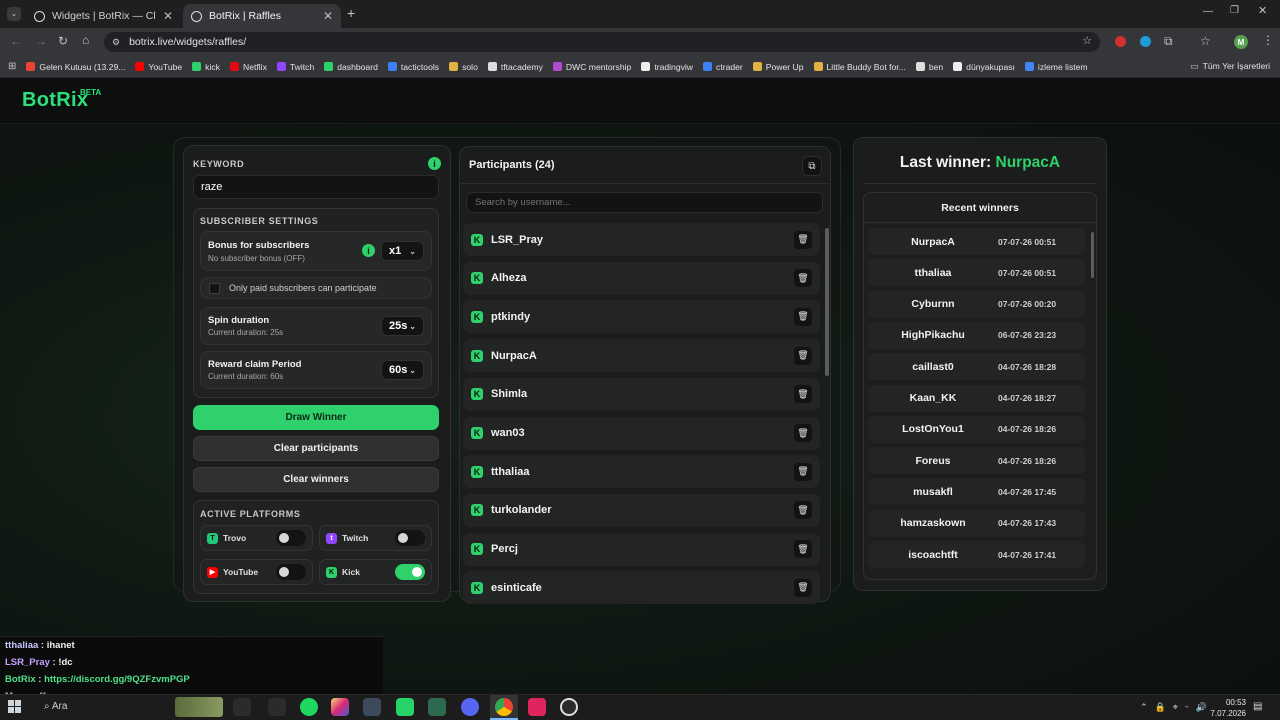 Image resolution: width=1280 pixels, height=720 pixels. Describe the element at coordinates (316, 479) in the screenshot. I see `clear-winners-button: Clear winners` at that location.